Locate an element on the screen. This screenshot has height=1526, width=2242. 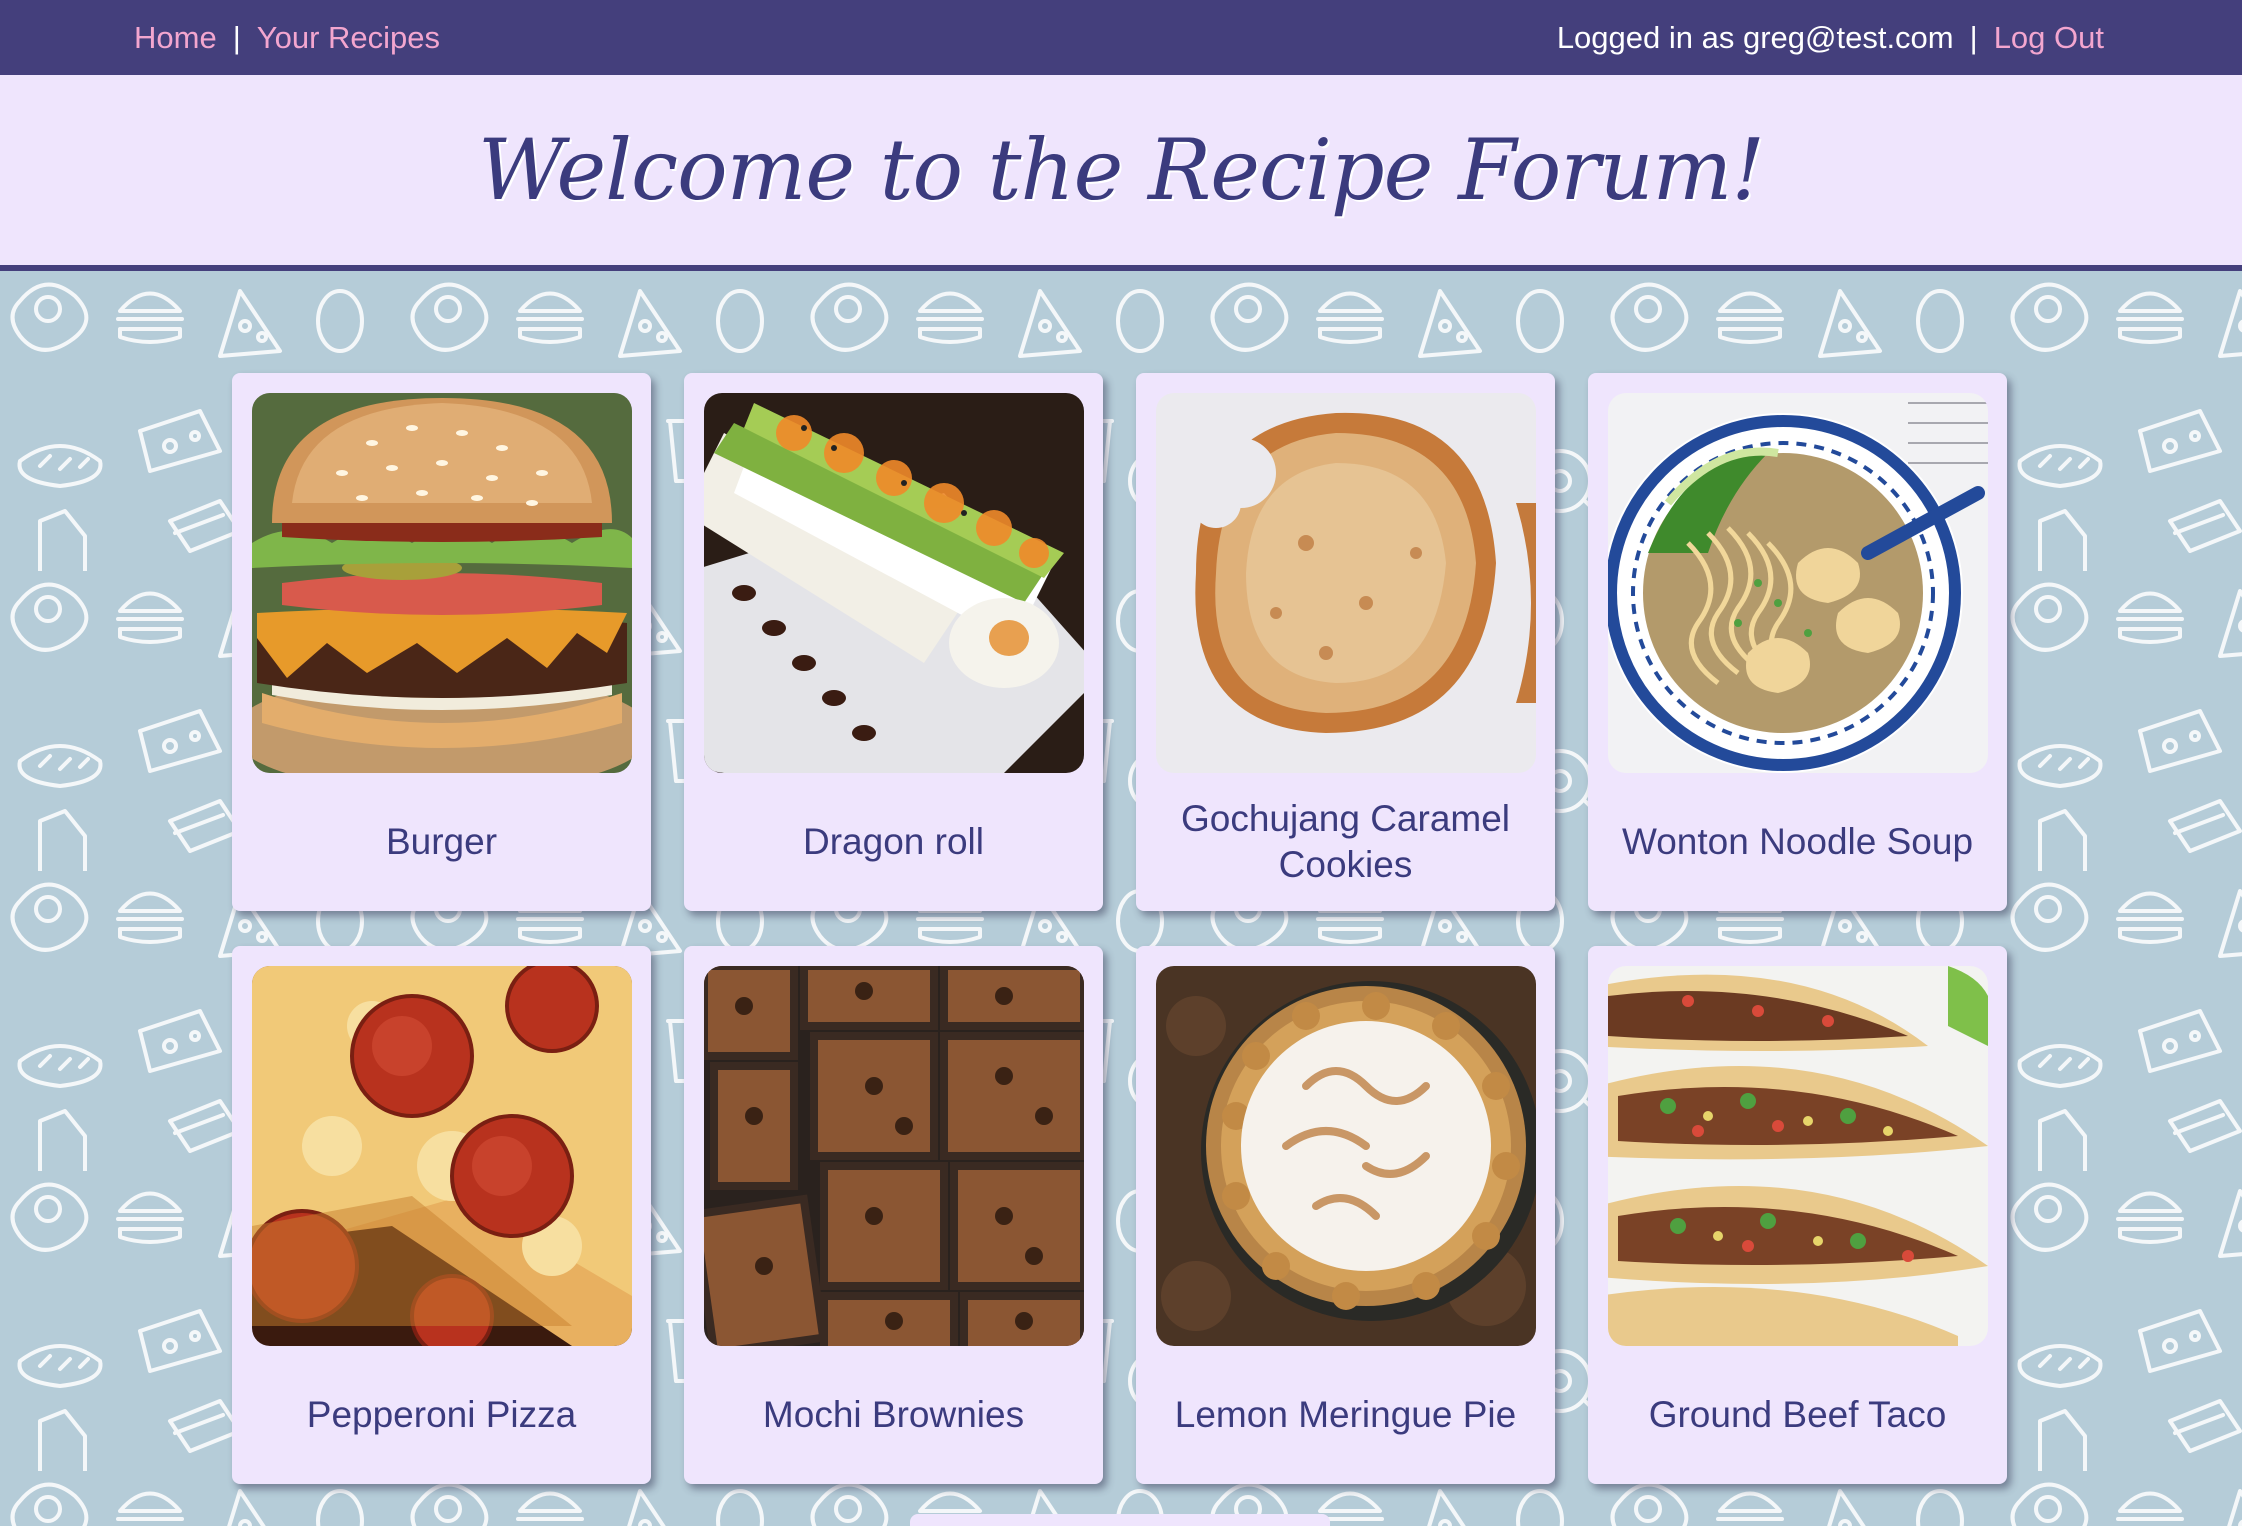
recipe-card-dragon-roll: Dragon roll is located at coordinates (893, 642).